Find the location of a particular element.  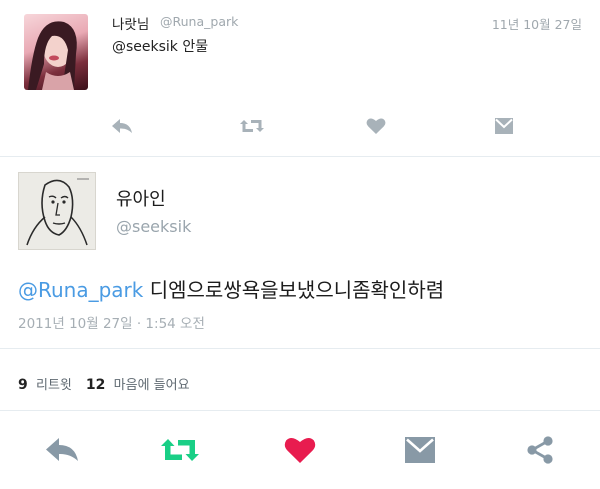

share-button is located at coordinates (540, 450).